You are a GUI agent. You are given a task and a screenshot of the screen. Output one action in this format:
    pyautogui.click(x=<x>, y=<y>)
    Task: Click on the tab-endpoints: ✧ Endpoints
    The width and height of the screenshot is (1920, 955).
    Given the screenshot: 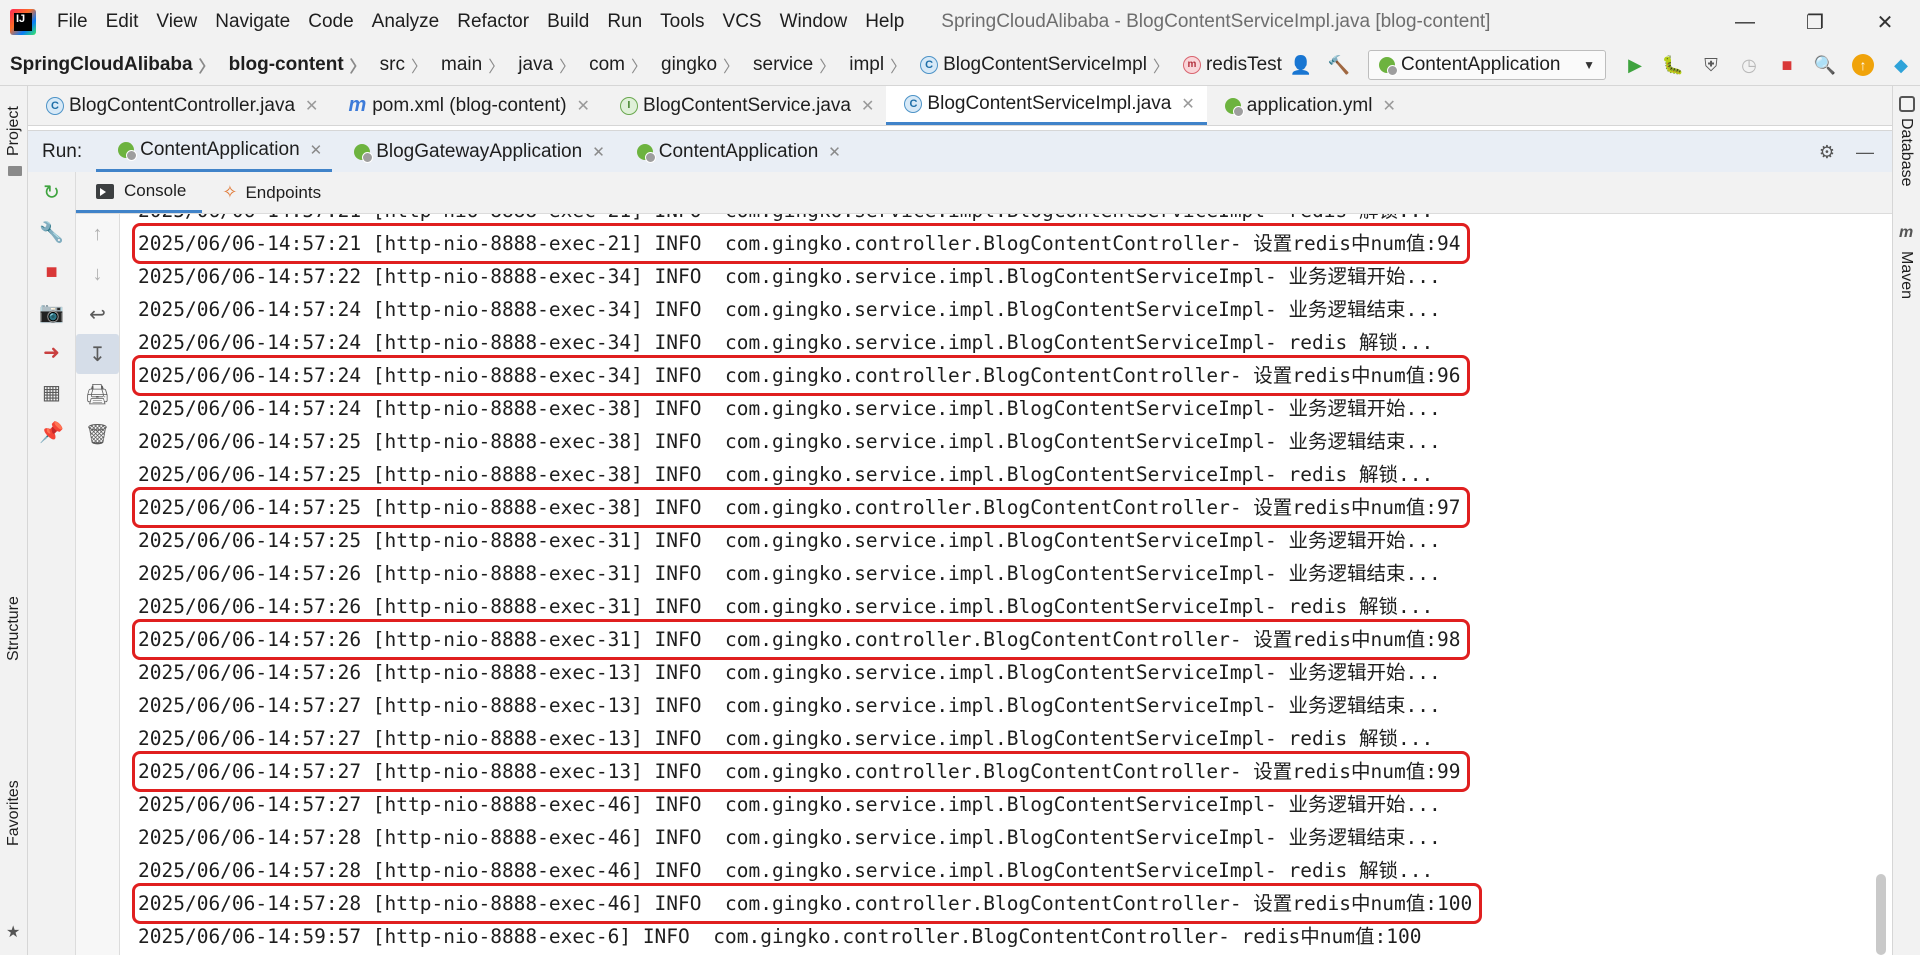 What is the action you would take?
    pyautogui.click(x=269, y=192)
    